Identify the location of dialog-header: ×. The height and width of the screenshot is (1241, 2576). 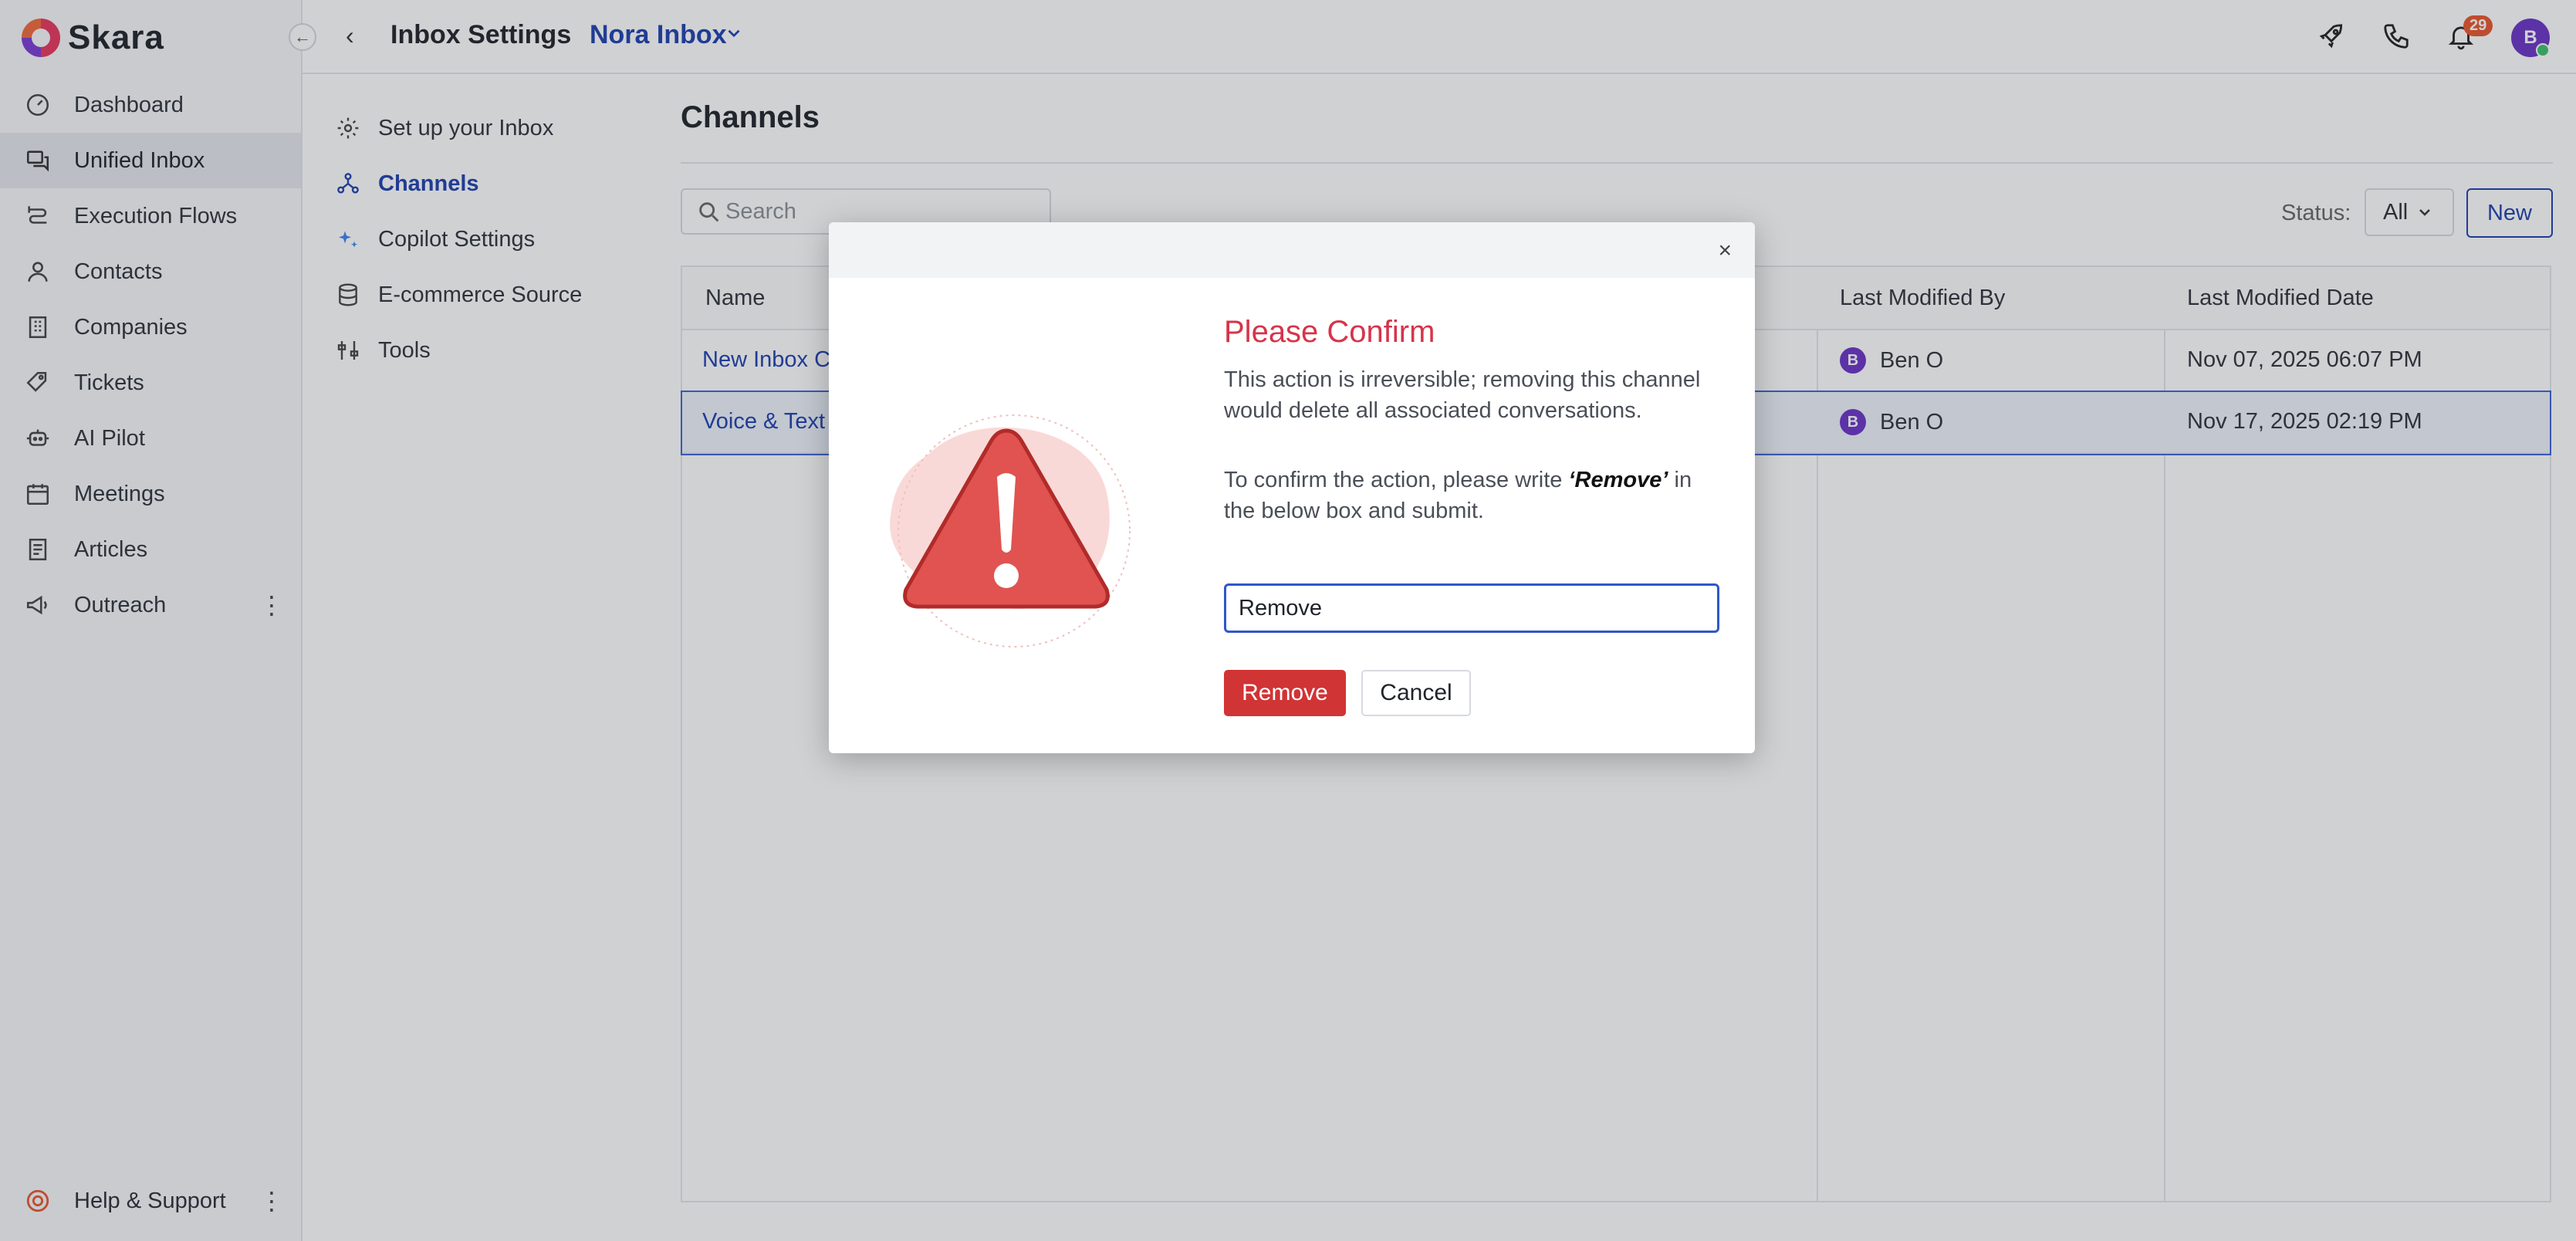
(1292, 250).